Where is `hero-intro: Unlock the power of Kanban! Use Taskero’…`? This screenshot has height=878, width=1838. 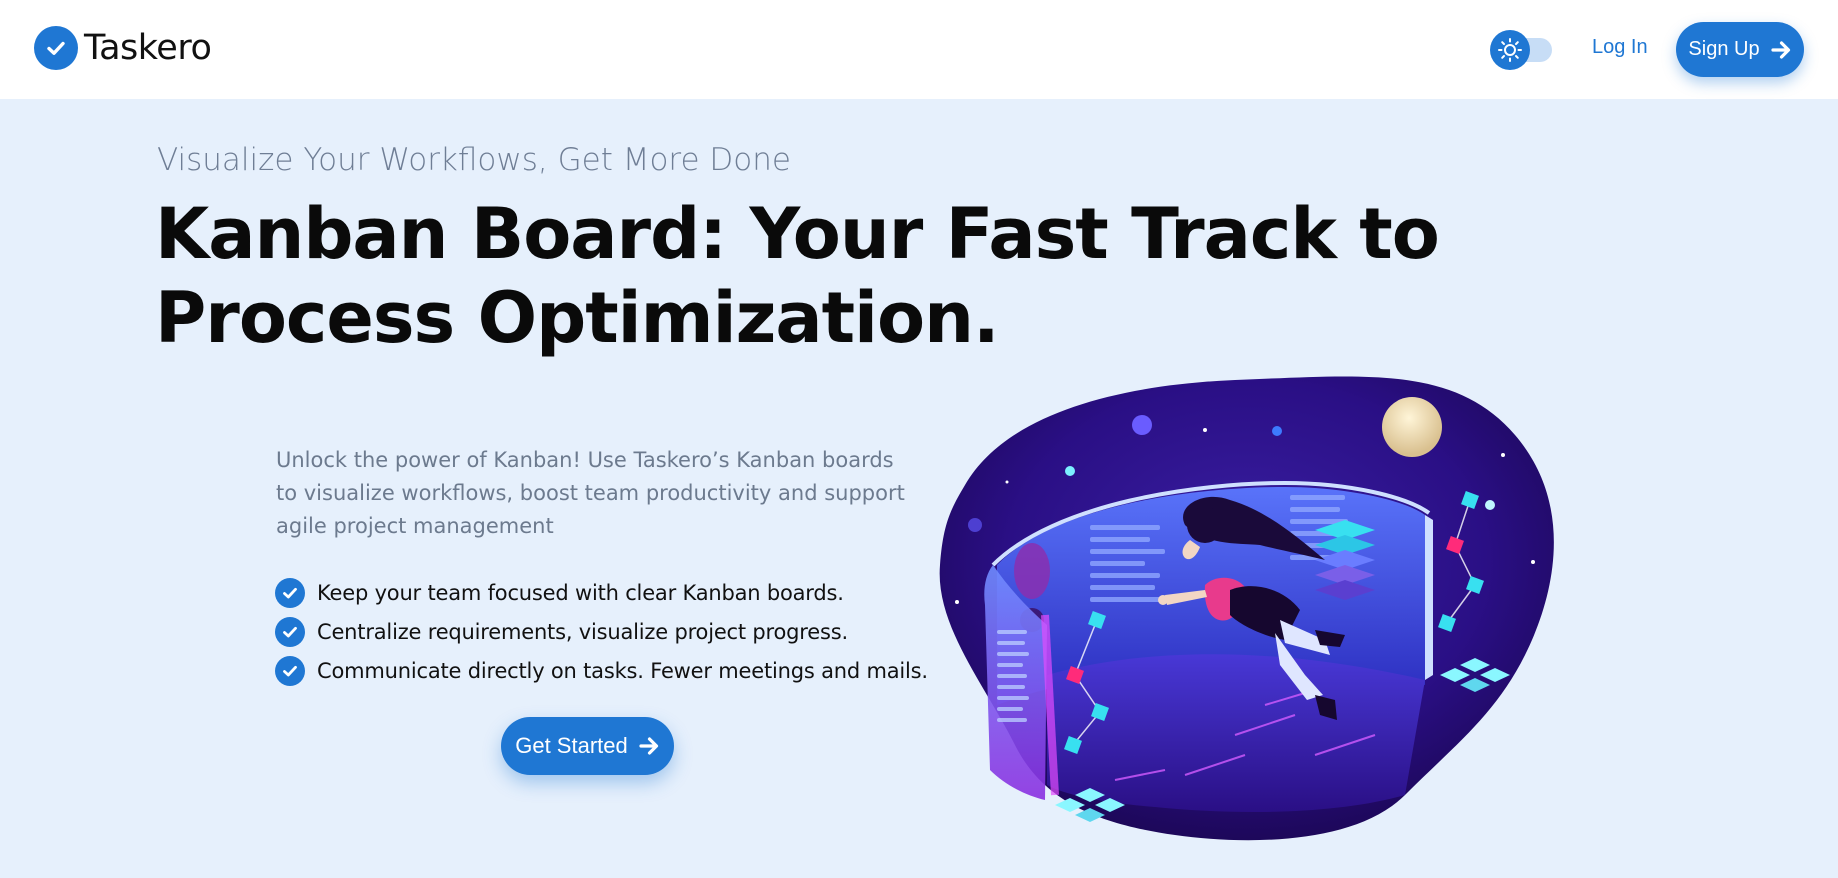 hero-intro: Unlock the power of Kanban! Use Taskero’… is located at coordinates (590, 493).